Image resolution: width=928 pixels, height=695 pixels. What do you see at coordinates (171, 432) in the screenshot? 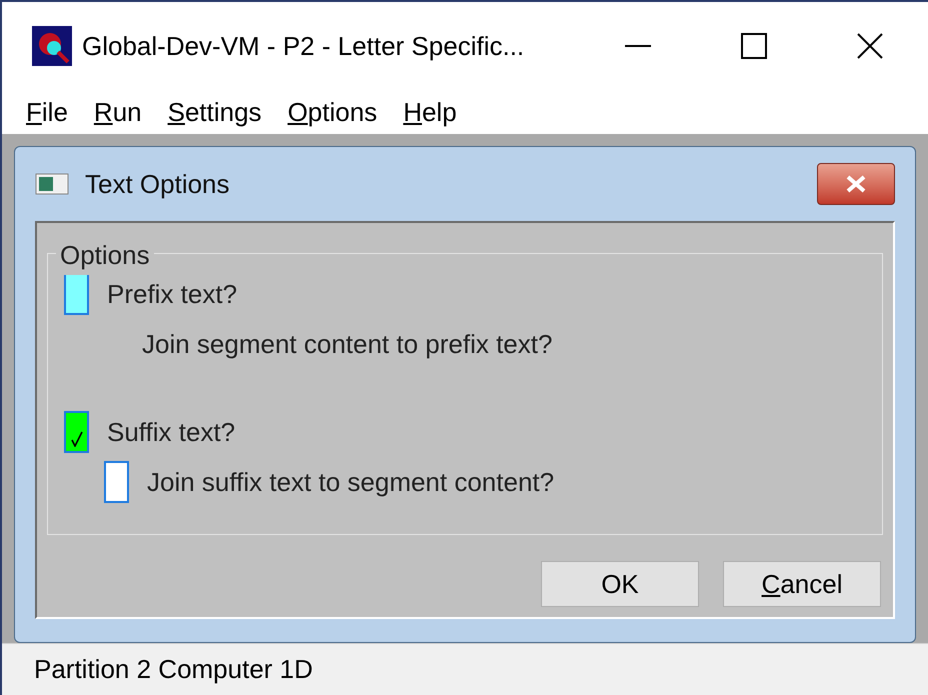
I see `option-label: Suffix text?` at bounding box center [171, 432].